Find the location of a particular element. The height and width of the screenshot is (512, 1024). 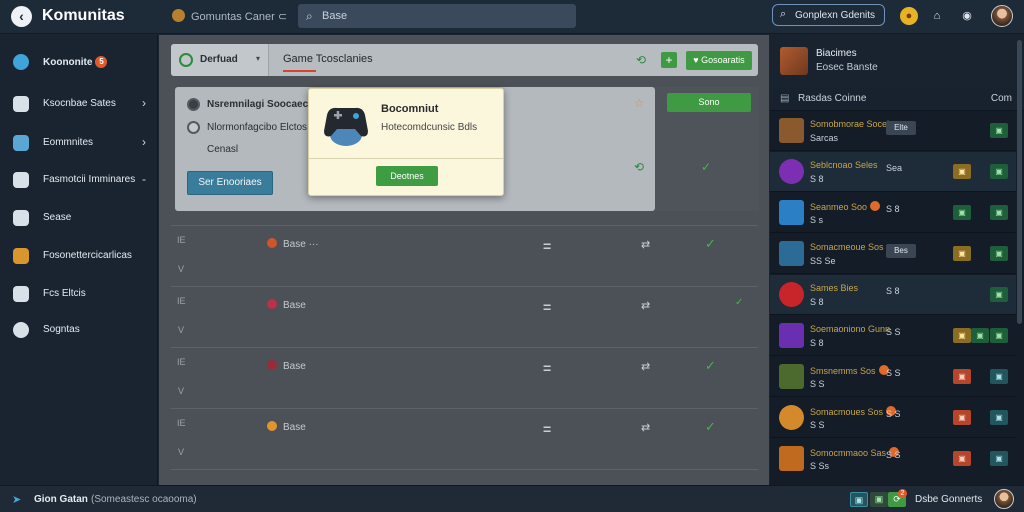

dialog-confirm-button: Deotnes is located at coordinates (407, 176).